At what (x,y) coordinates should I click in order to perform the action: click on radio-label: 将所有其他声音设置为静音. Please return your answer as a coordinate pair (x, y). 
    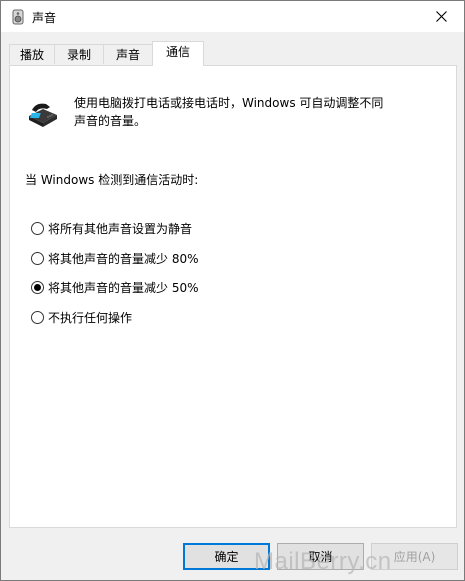
    Looking at the image, I should click on (120, 228).